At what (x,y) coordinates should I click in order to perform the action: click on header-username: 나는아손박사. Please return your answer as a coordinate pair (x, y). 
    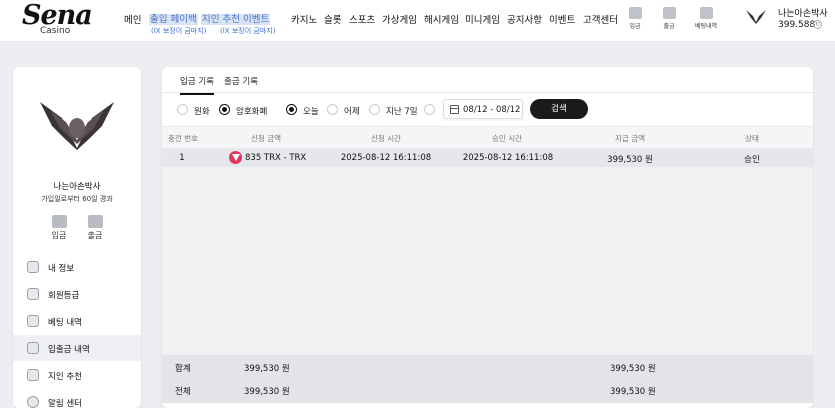
    Looking at the image, I should click on (803, 14).